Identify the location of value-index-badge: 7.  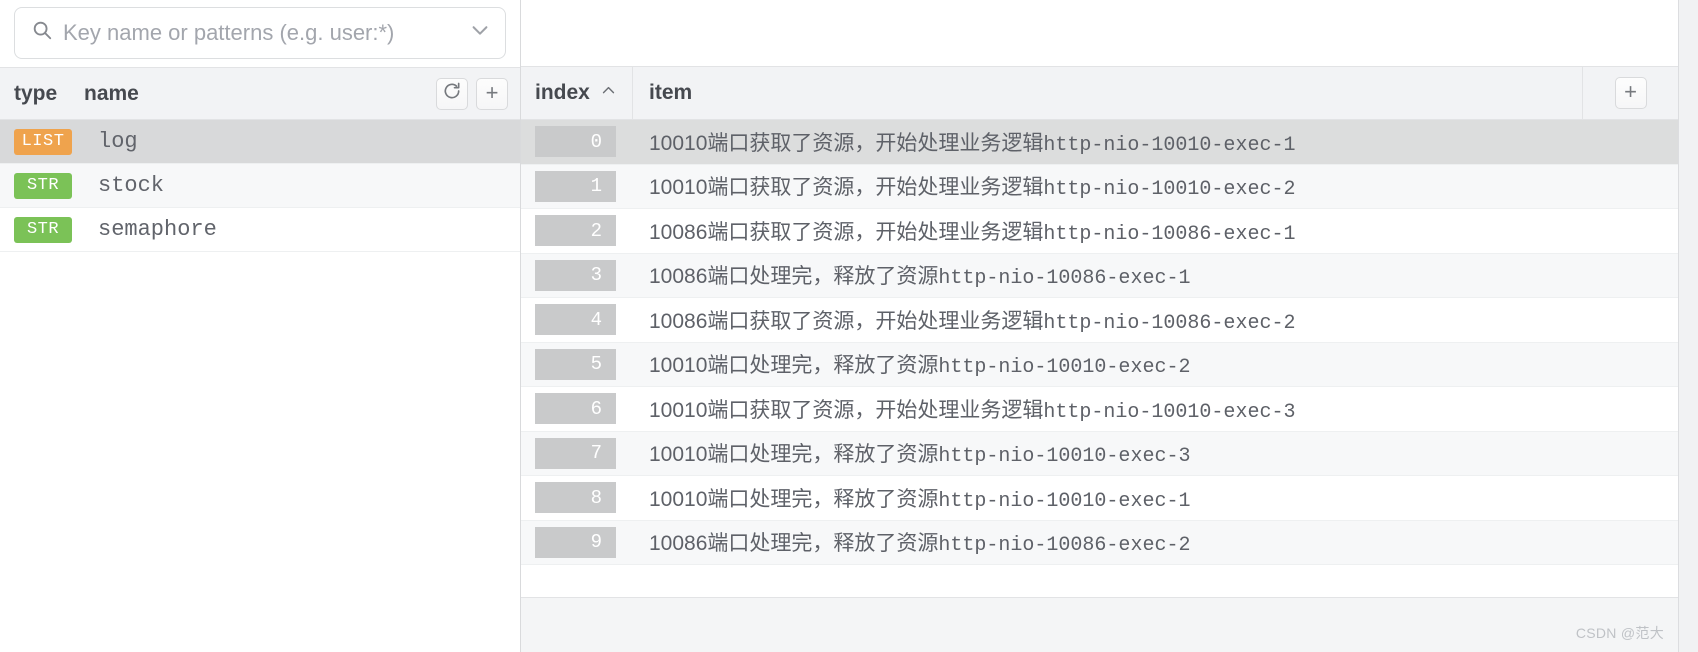
(575, 453).